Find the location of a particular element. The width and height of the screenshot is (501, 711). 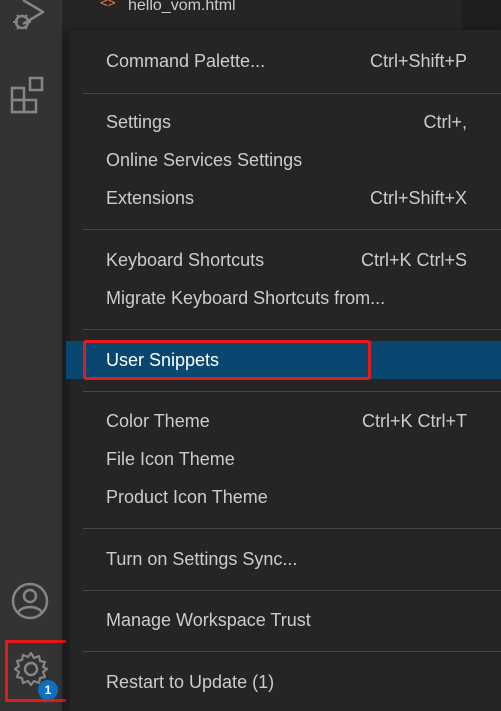

menu-item-label: Online Services Settings is located at coordinates (204, 159).